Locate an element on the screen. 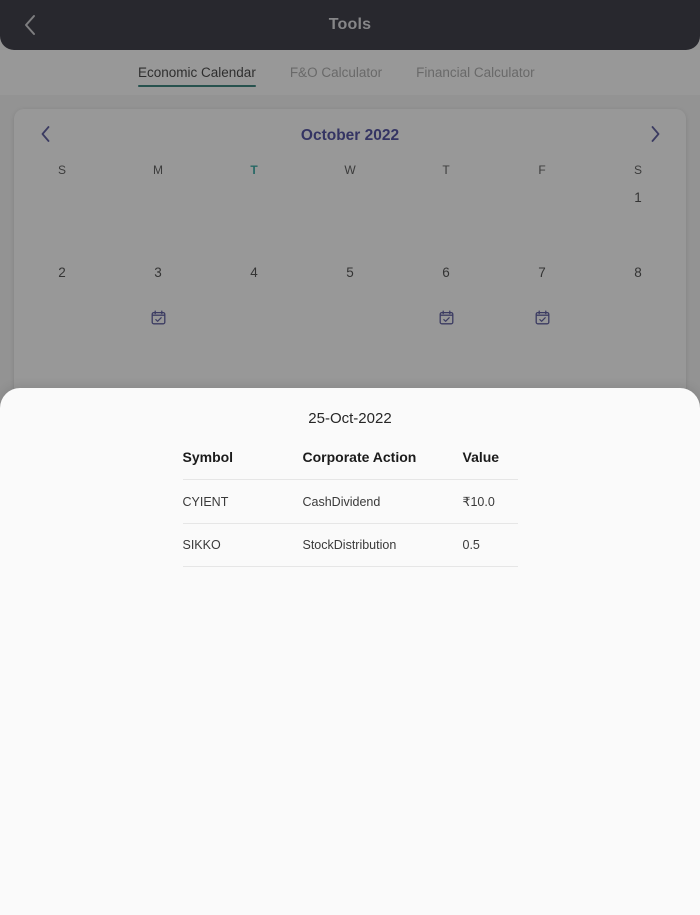 This screenshot has height=915, width=700. next-month-button is located at coordinates (655, 136).